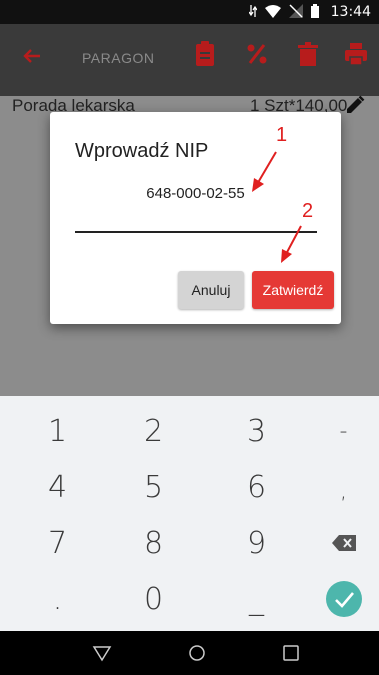 This screenshot has height=675, width=379. Describe the element at coordinates (57, 487) in the screenshot. I see `key-4: 4` at that location.